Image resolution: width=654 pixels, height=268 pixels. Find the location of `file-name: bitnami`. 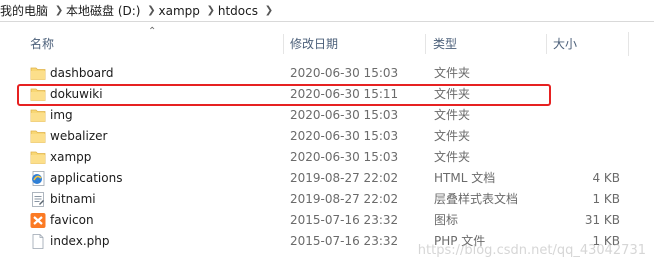

file-name: bitnami is located at coordinates (73, 199).